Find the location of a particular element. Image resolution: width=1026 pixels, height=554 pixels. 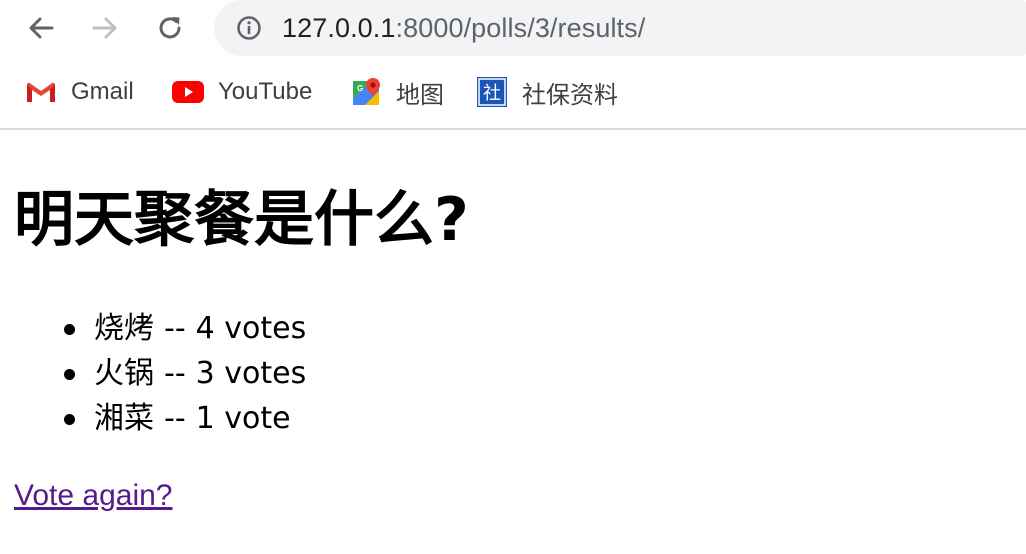

bookmark-label: 地图 is located at coordinates (420, 95).